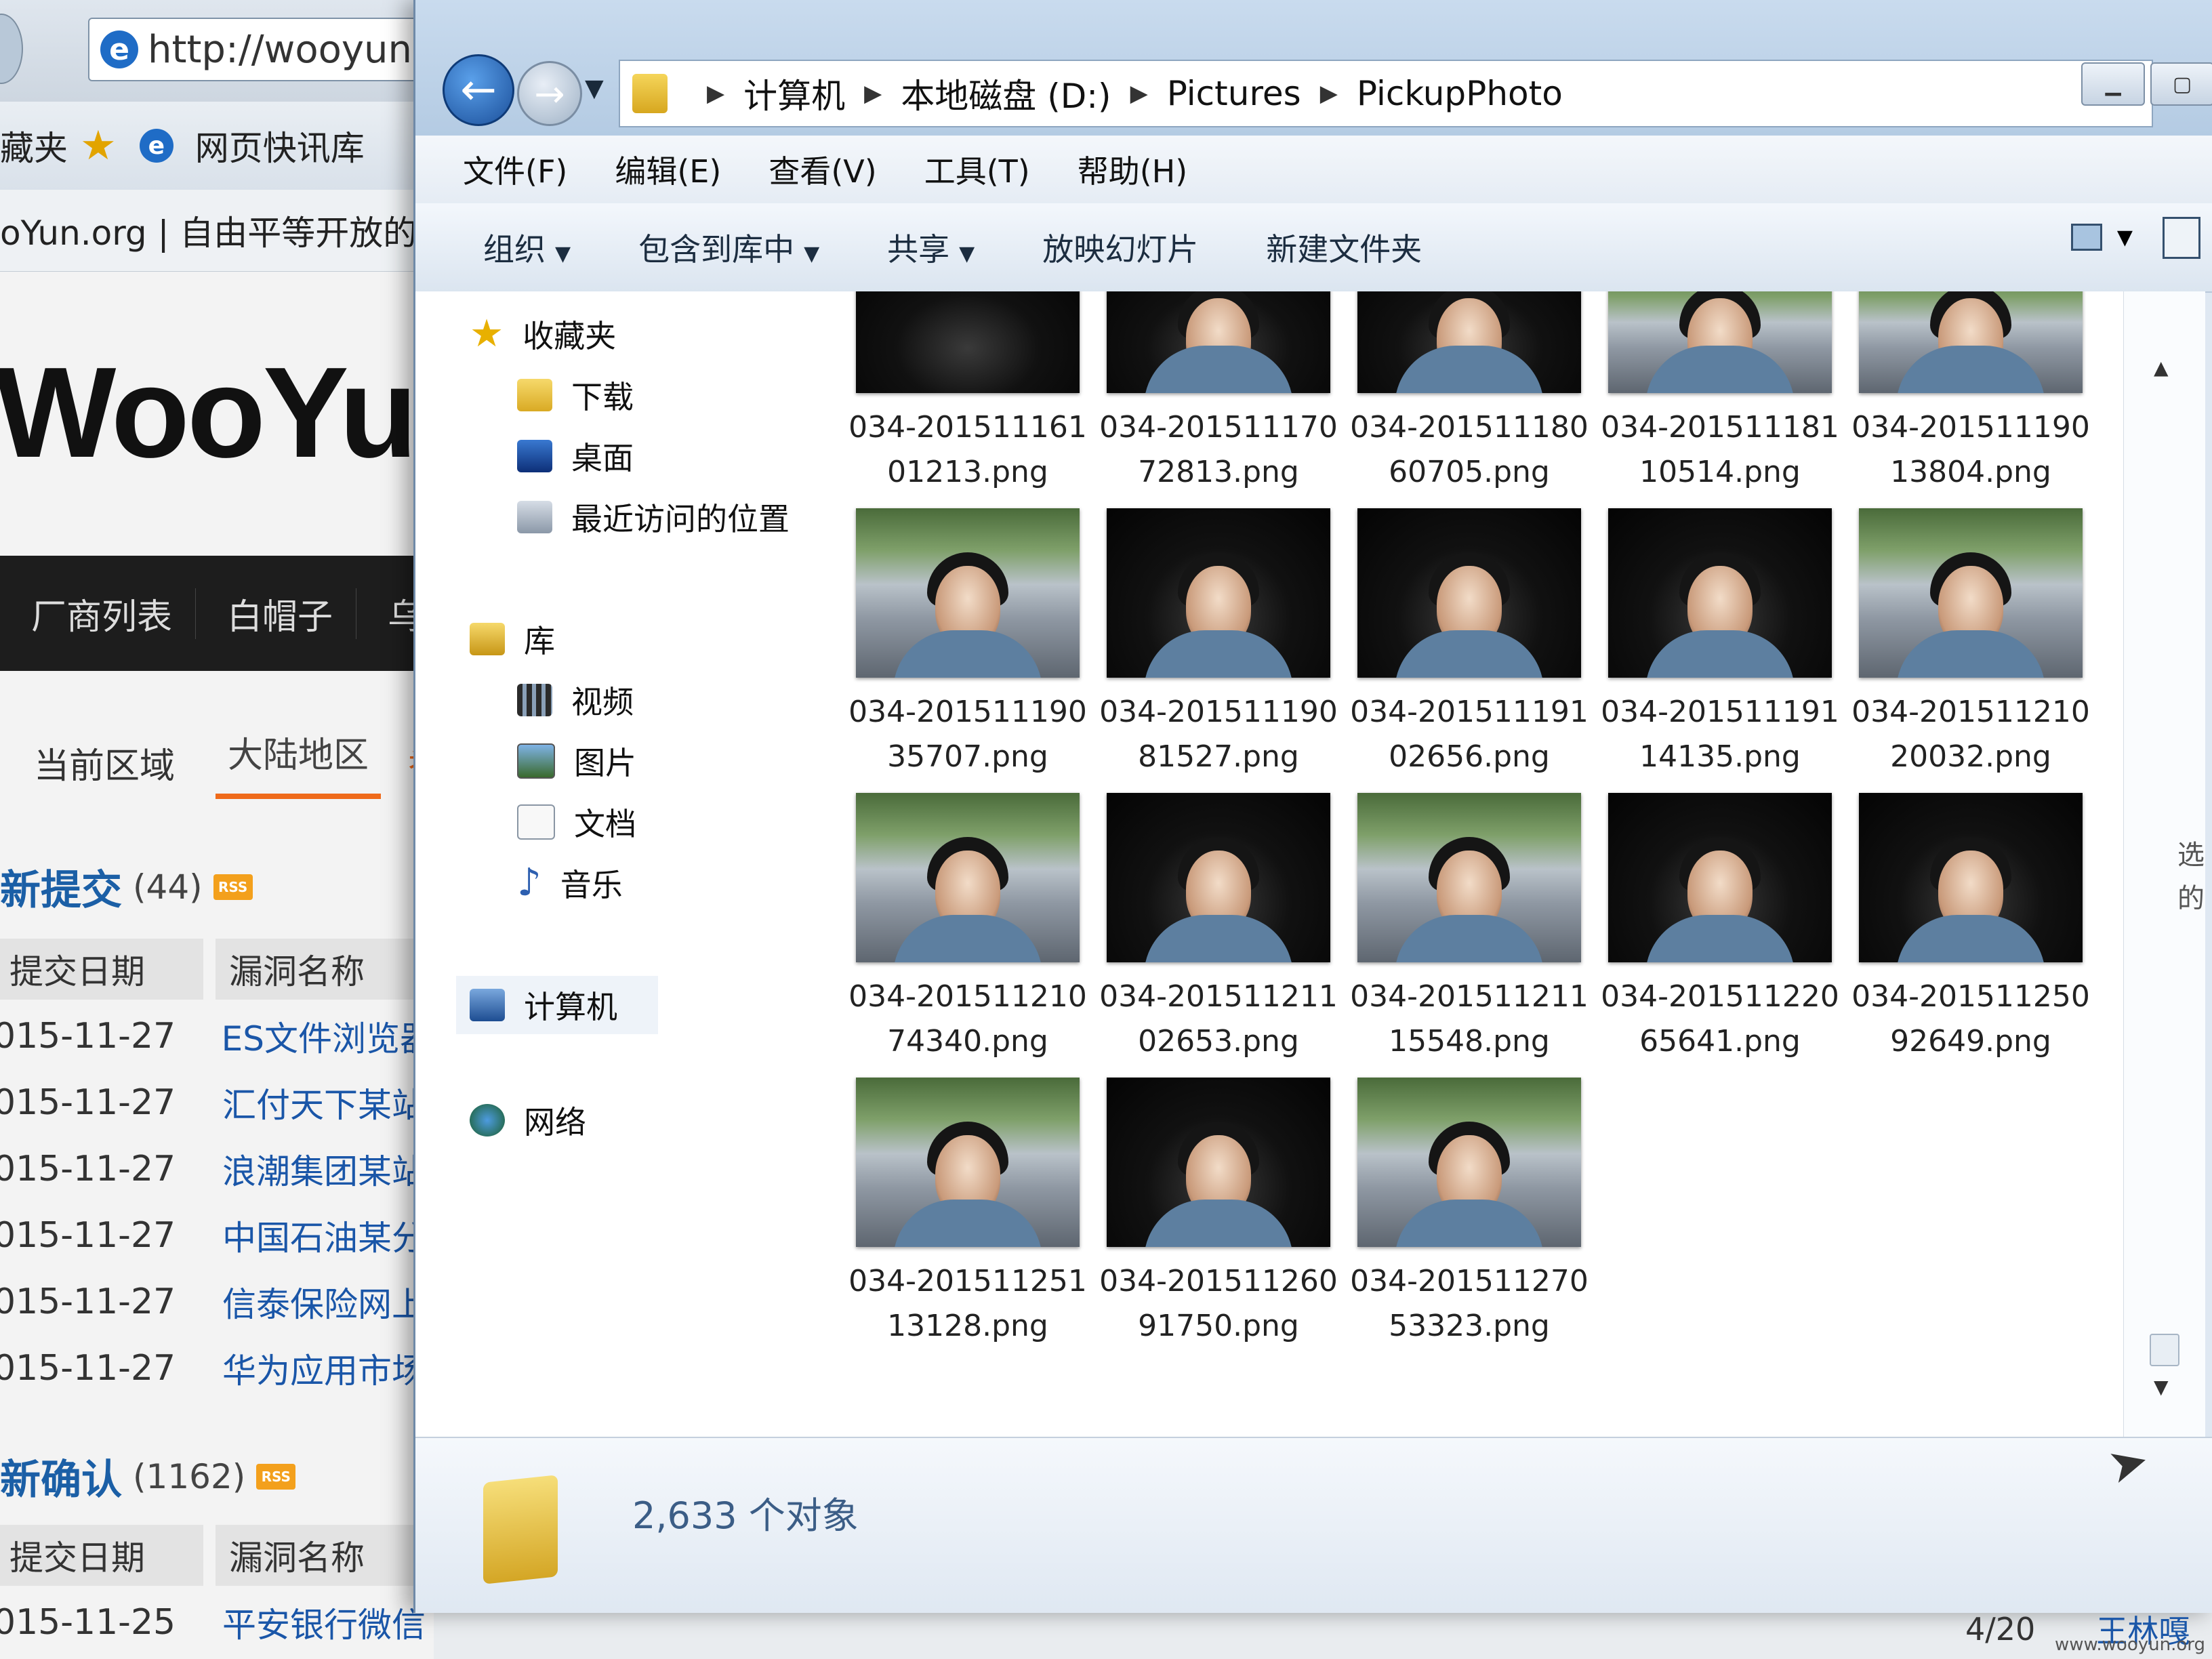 This screenshot has height=1659, width=2212. I want to click on file-tile: 034-201511190 81527.png, so click(1217, 650).